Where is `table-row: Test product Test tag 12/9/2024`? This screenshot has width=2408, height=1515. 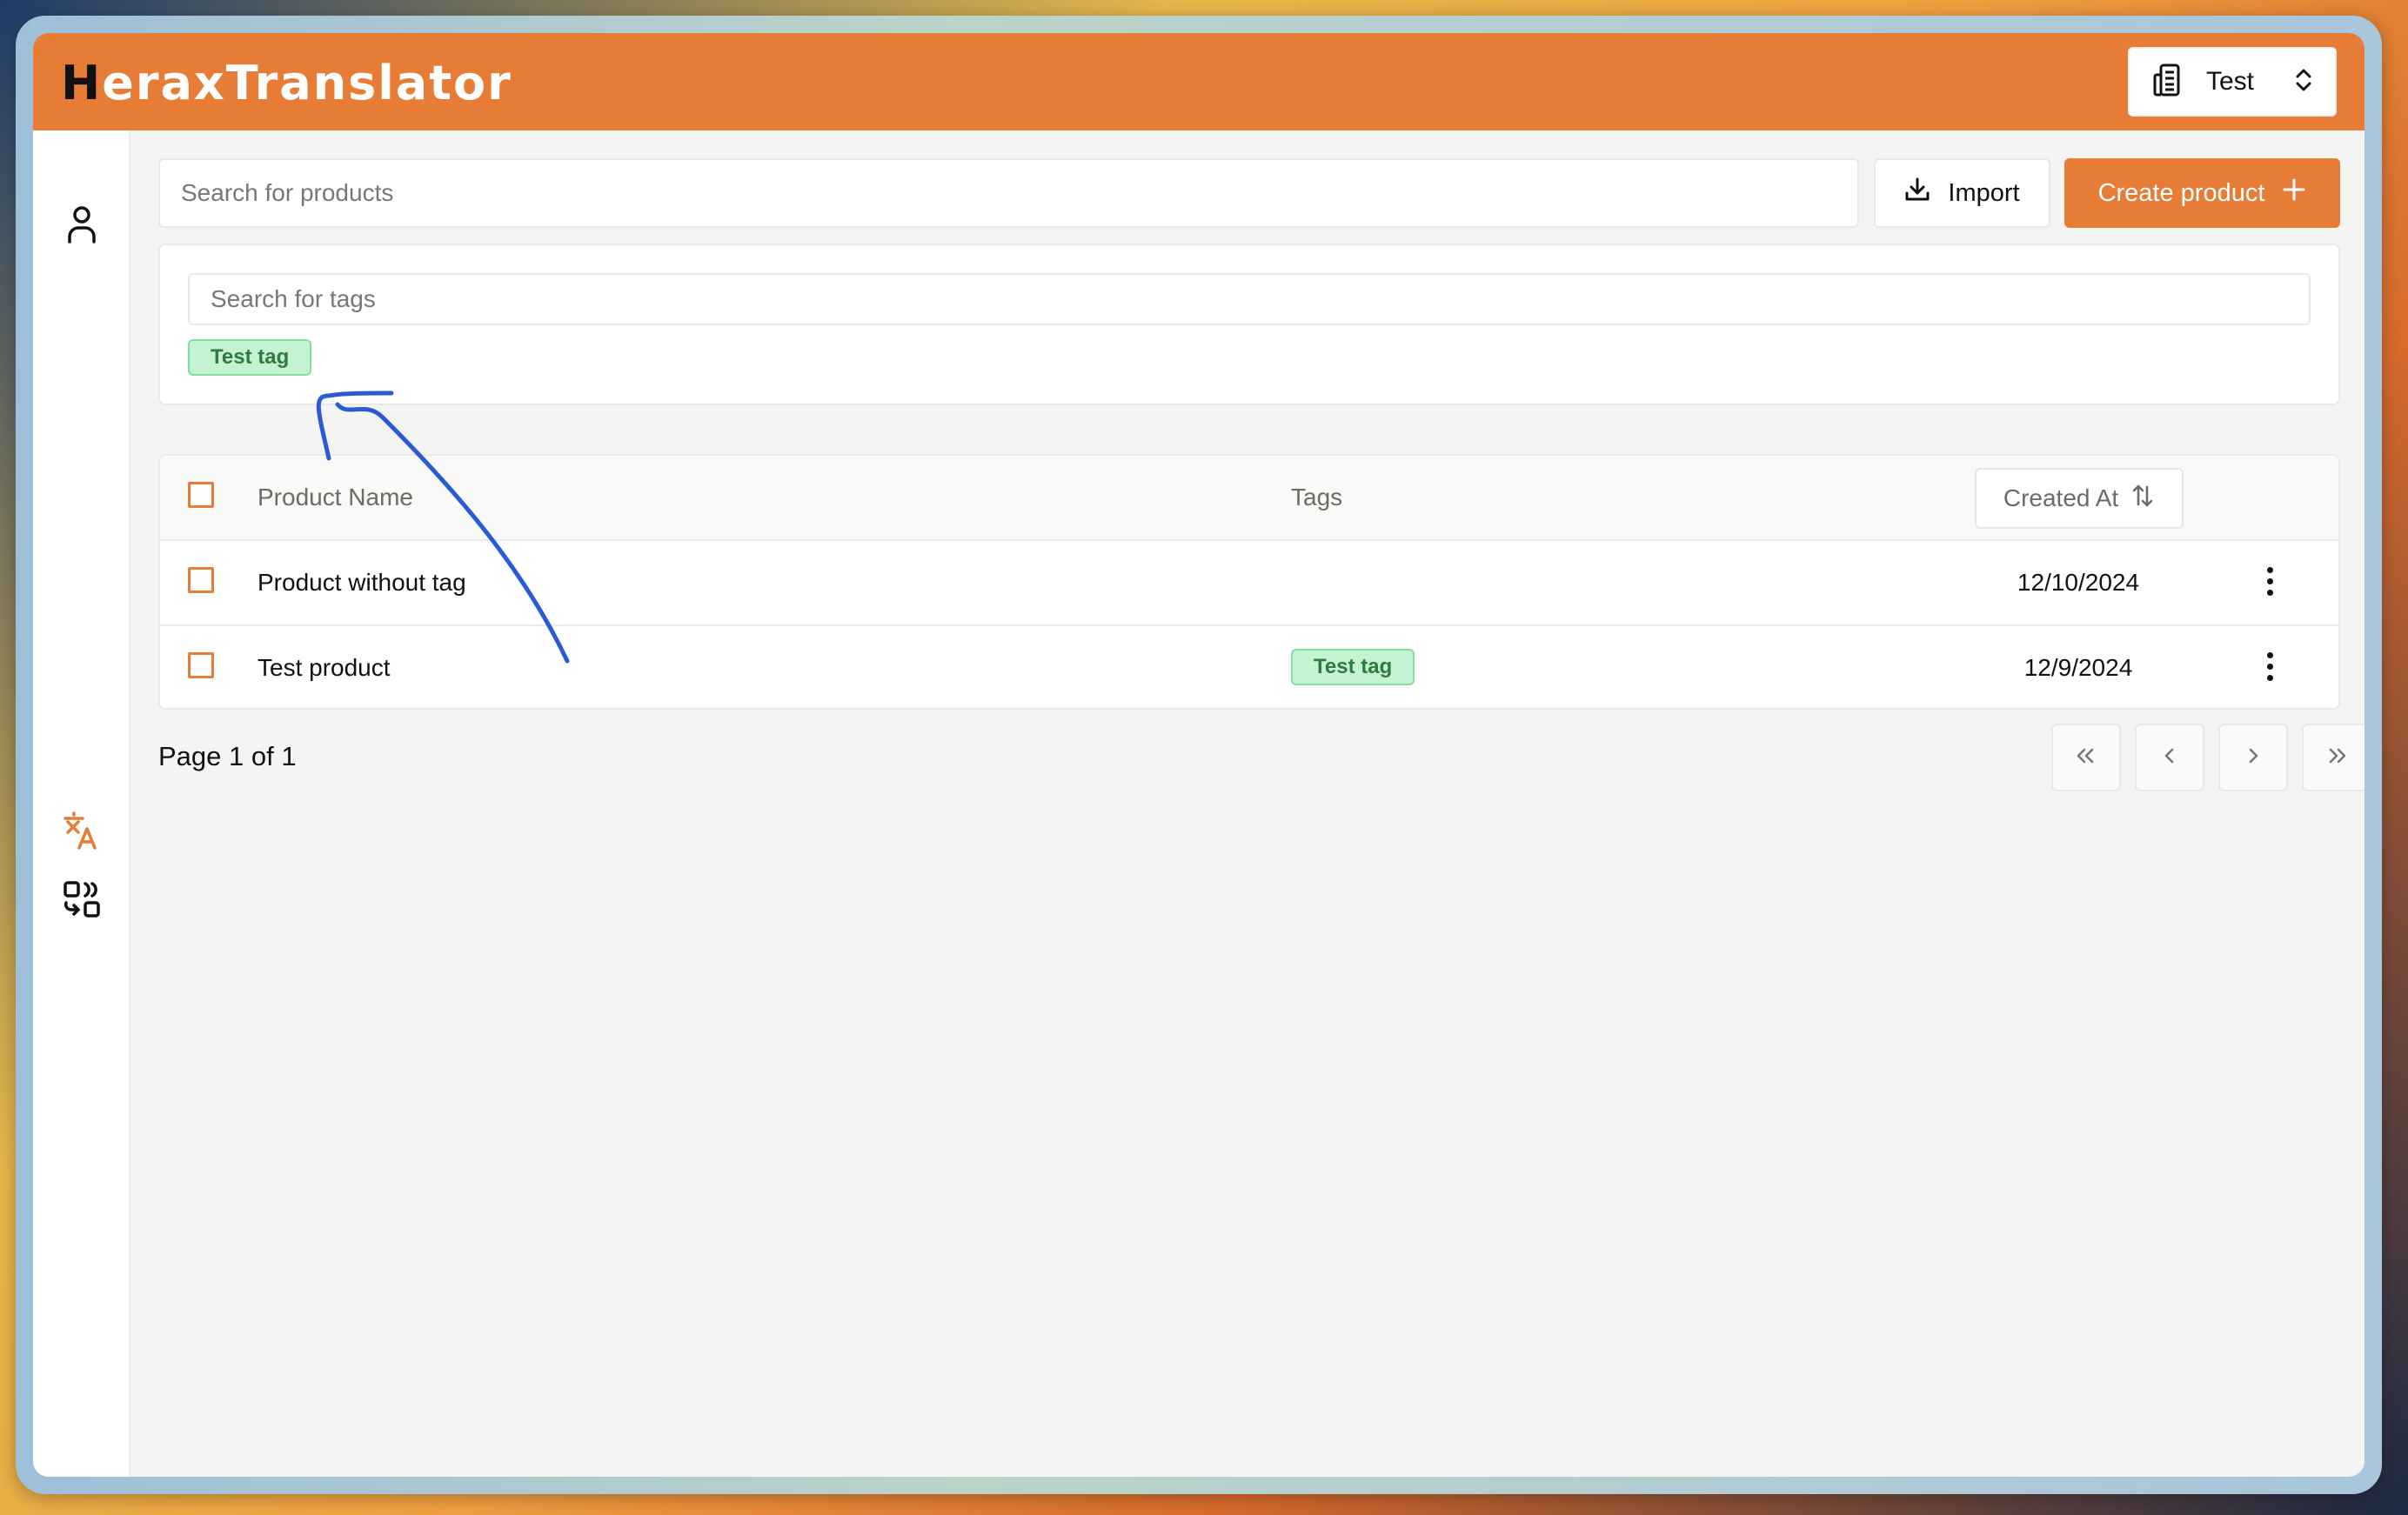 table-row: Test product Test tag 12/9/2024 is located at coordinates (1249, 667).